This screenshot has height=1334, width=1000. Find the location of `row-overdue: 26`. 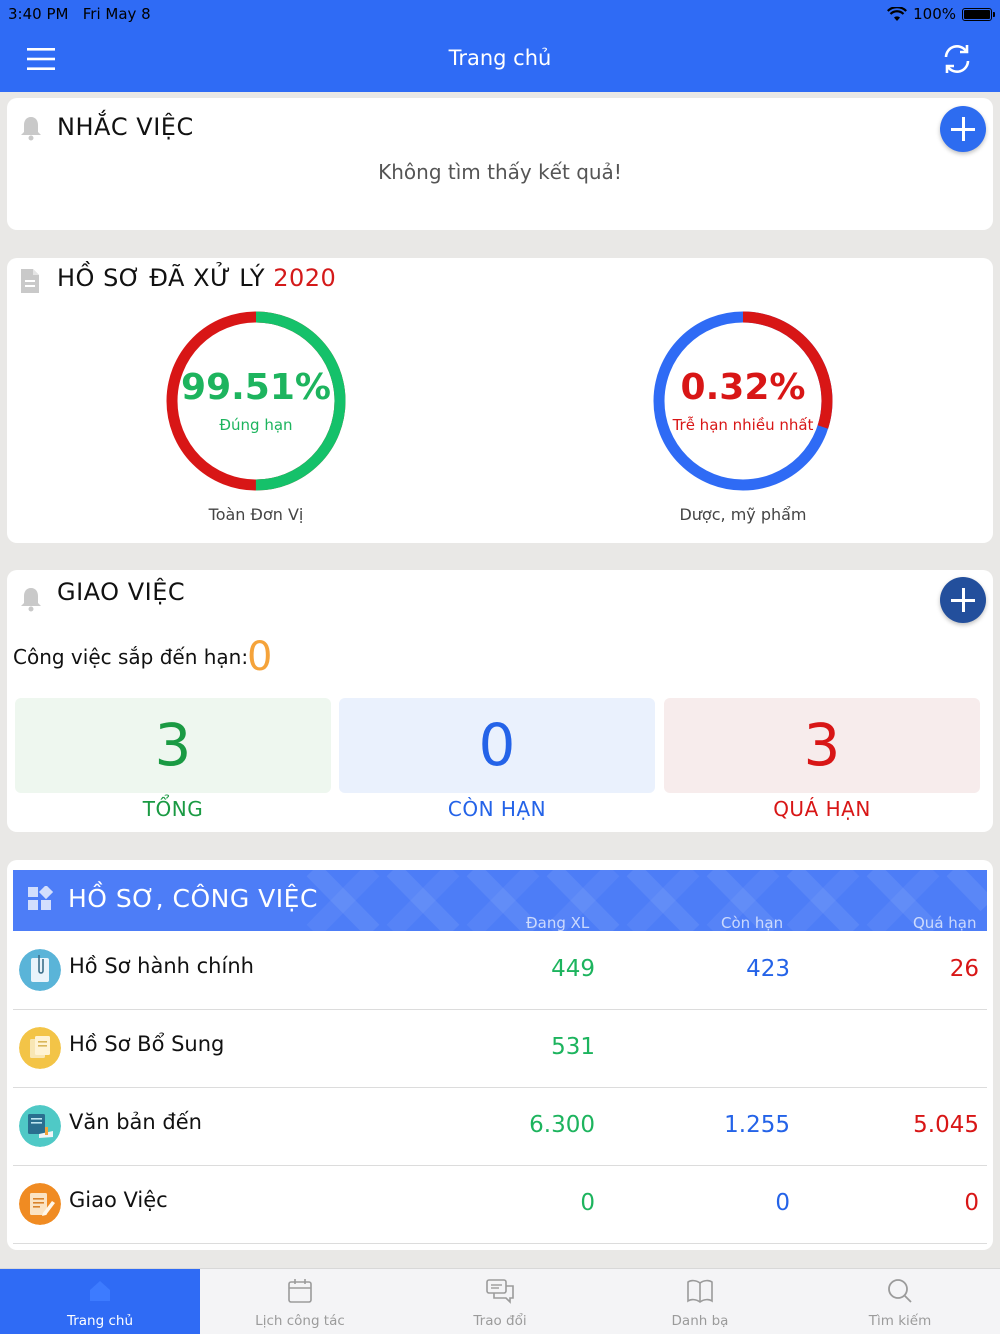

row-overdue: 26 is located at coordinates (964, 969).